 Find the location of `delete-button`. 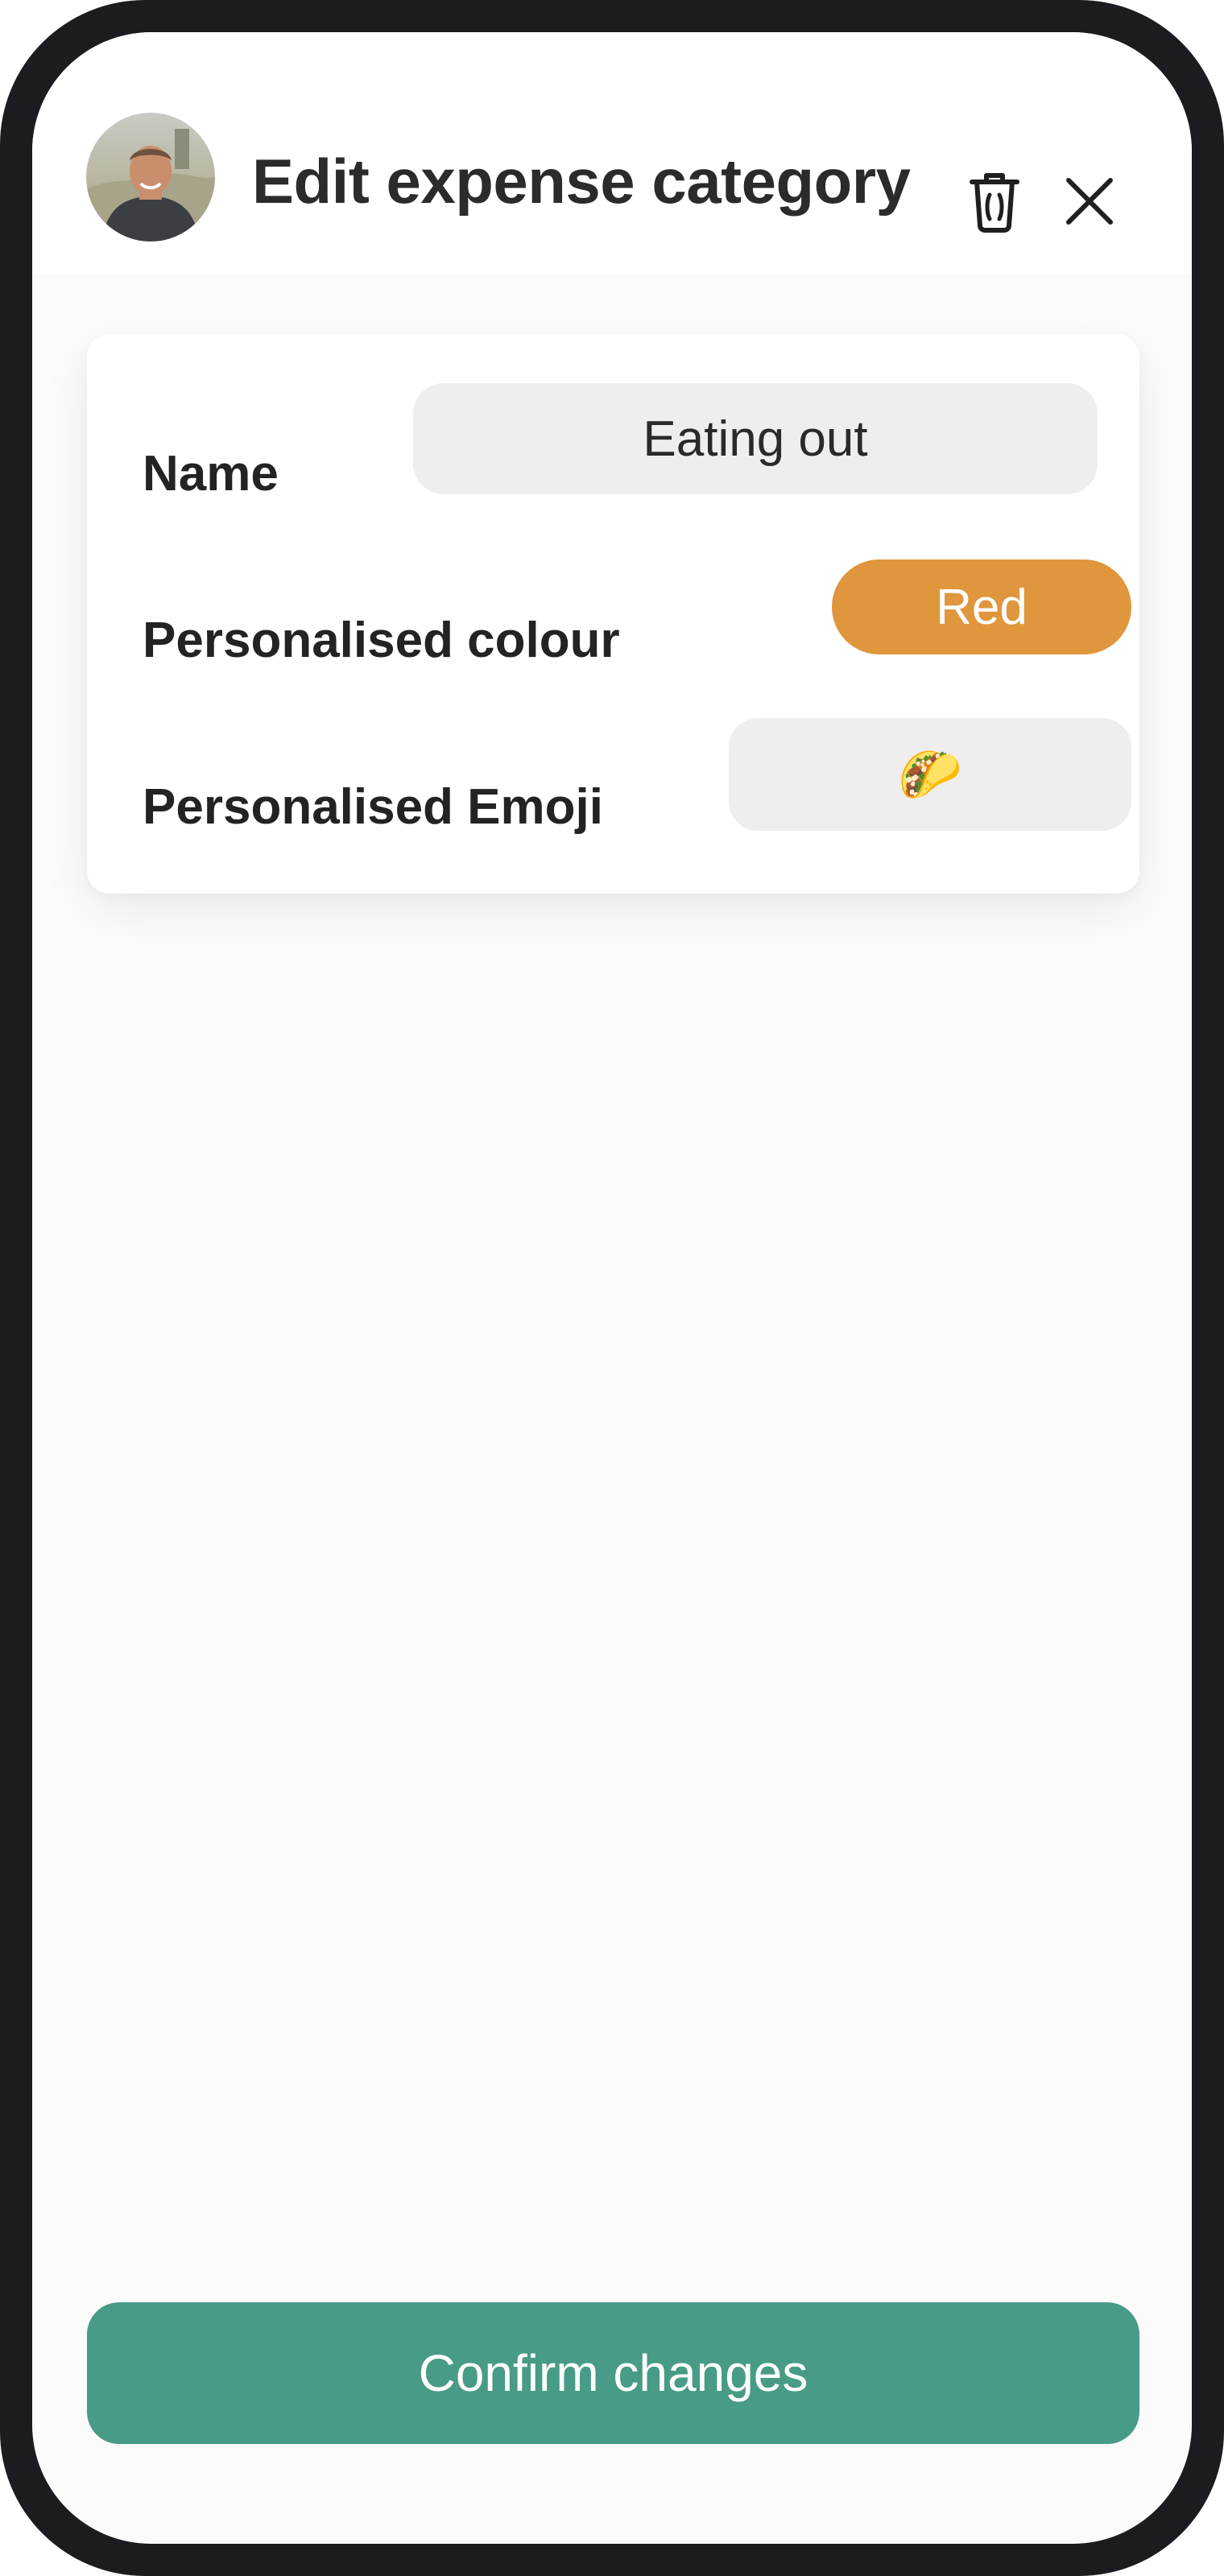

delete-button is located at coordinates (994, 201).